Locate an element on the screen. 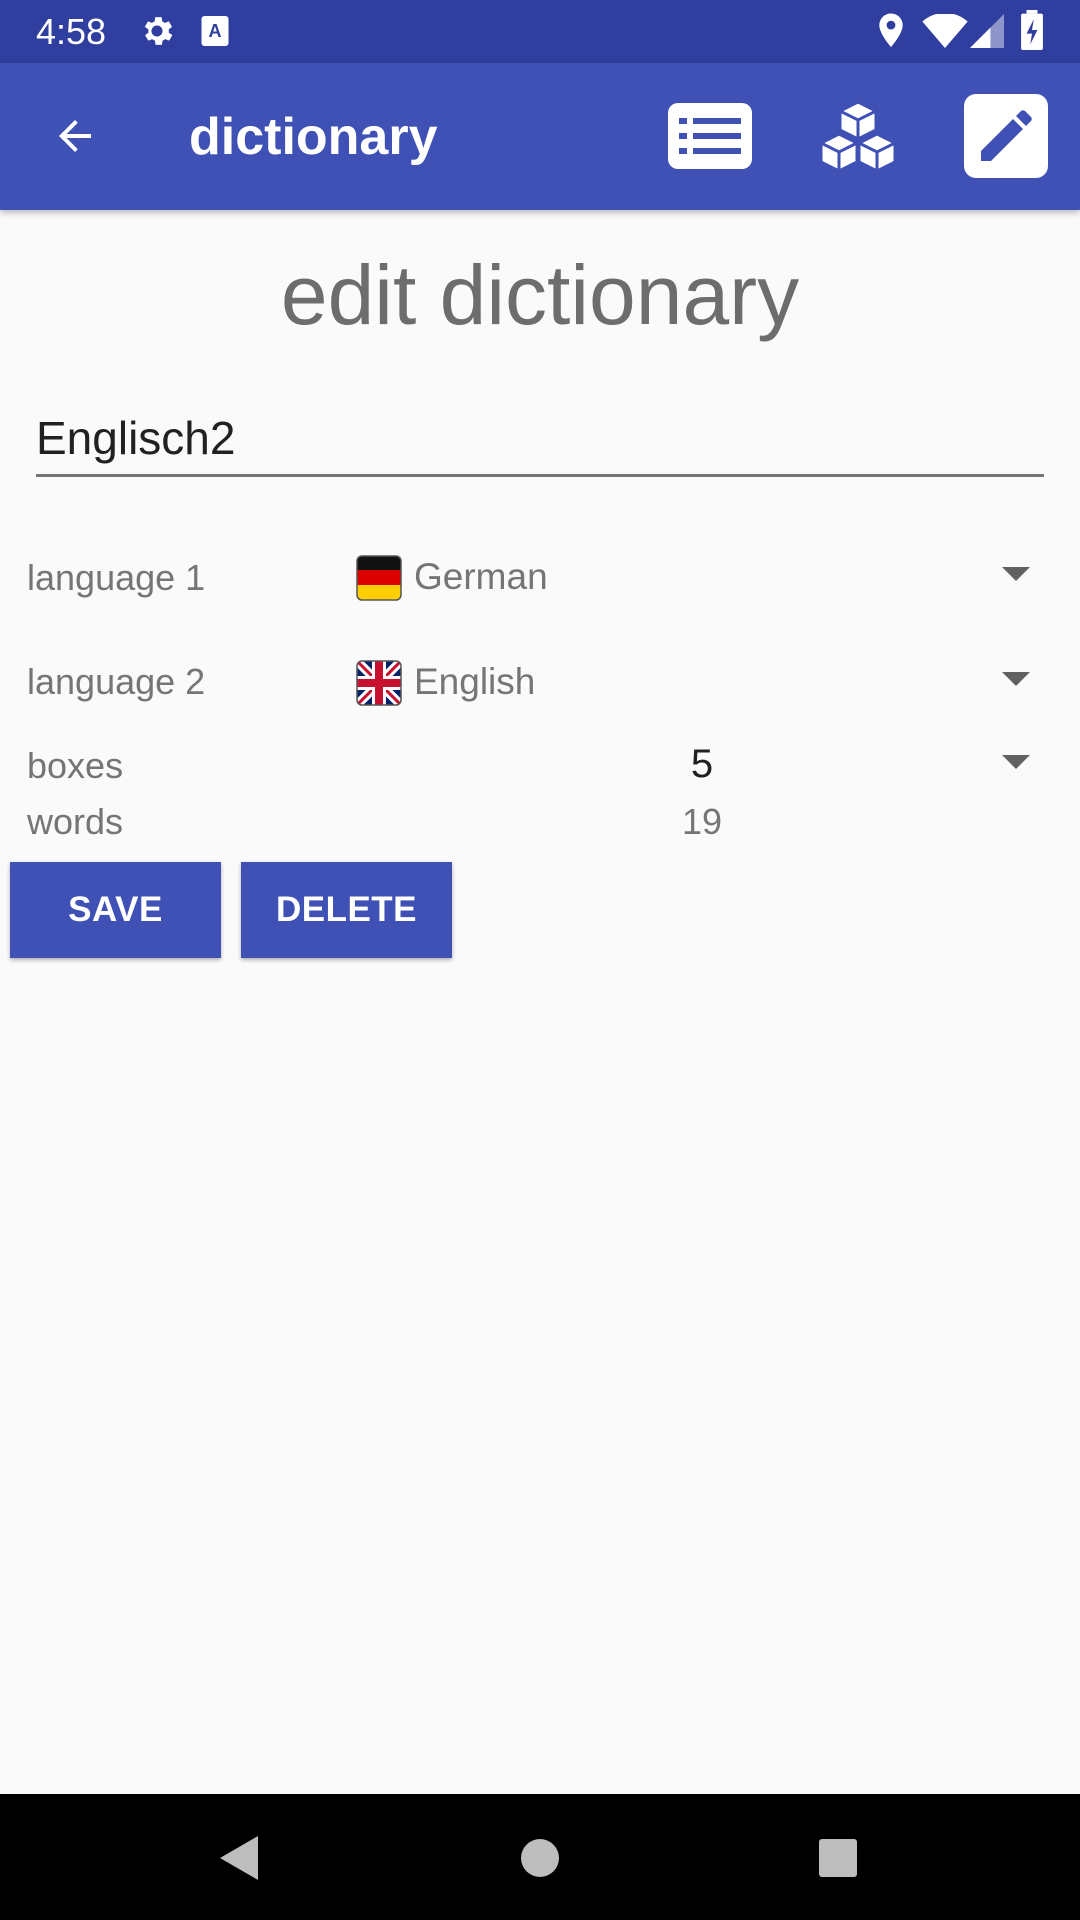 Image resolution: width=1080 pixels, height=1920 pixels. boxes-spinner: 5 is located at coordinates (702, 765).